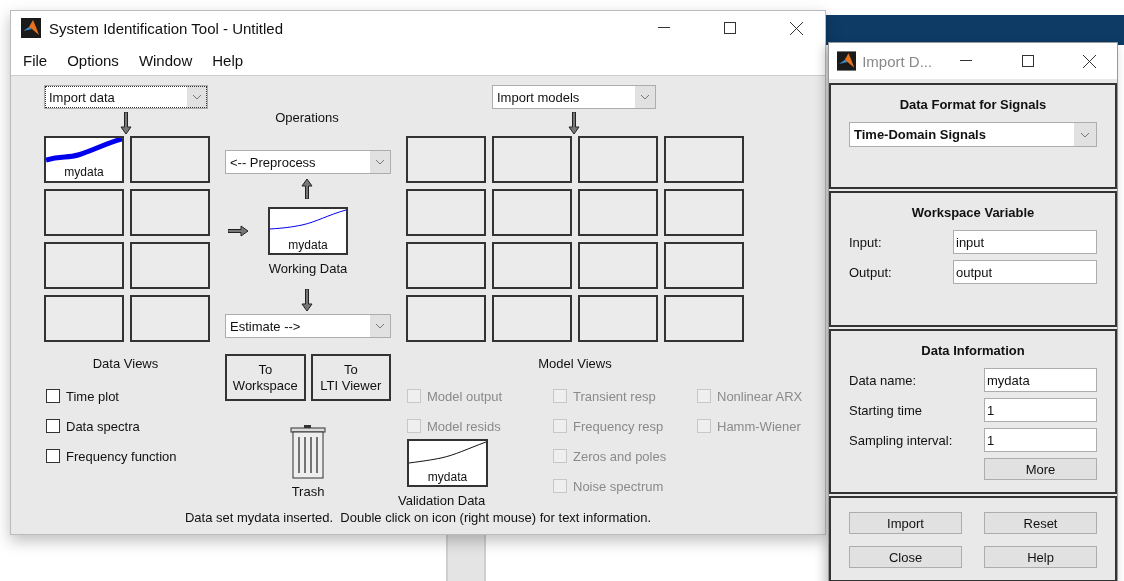  Describe the element at coordinates (973, 212) in the screenshot. I see `panel-title: Workspace Variable` at that location.